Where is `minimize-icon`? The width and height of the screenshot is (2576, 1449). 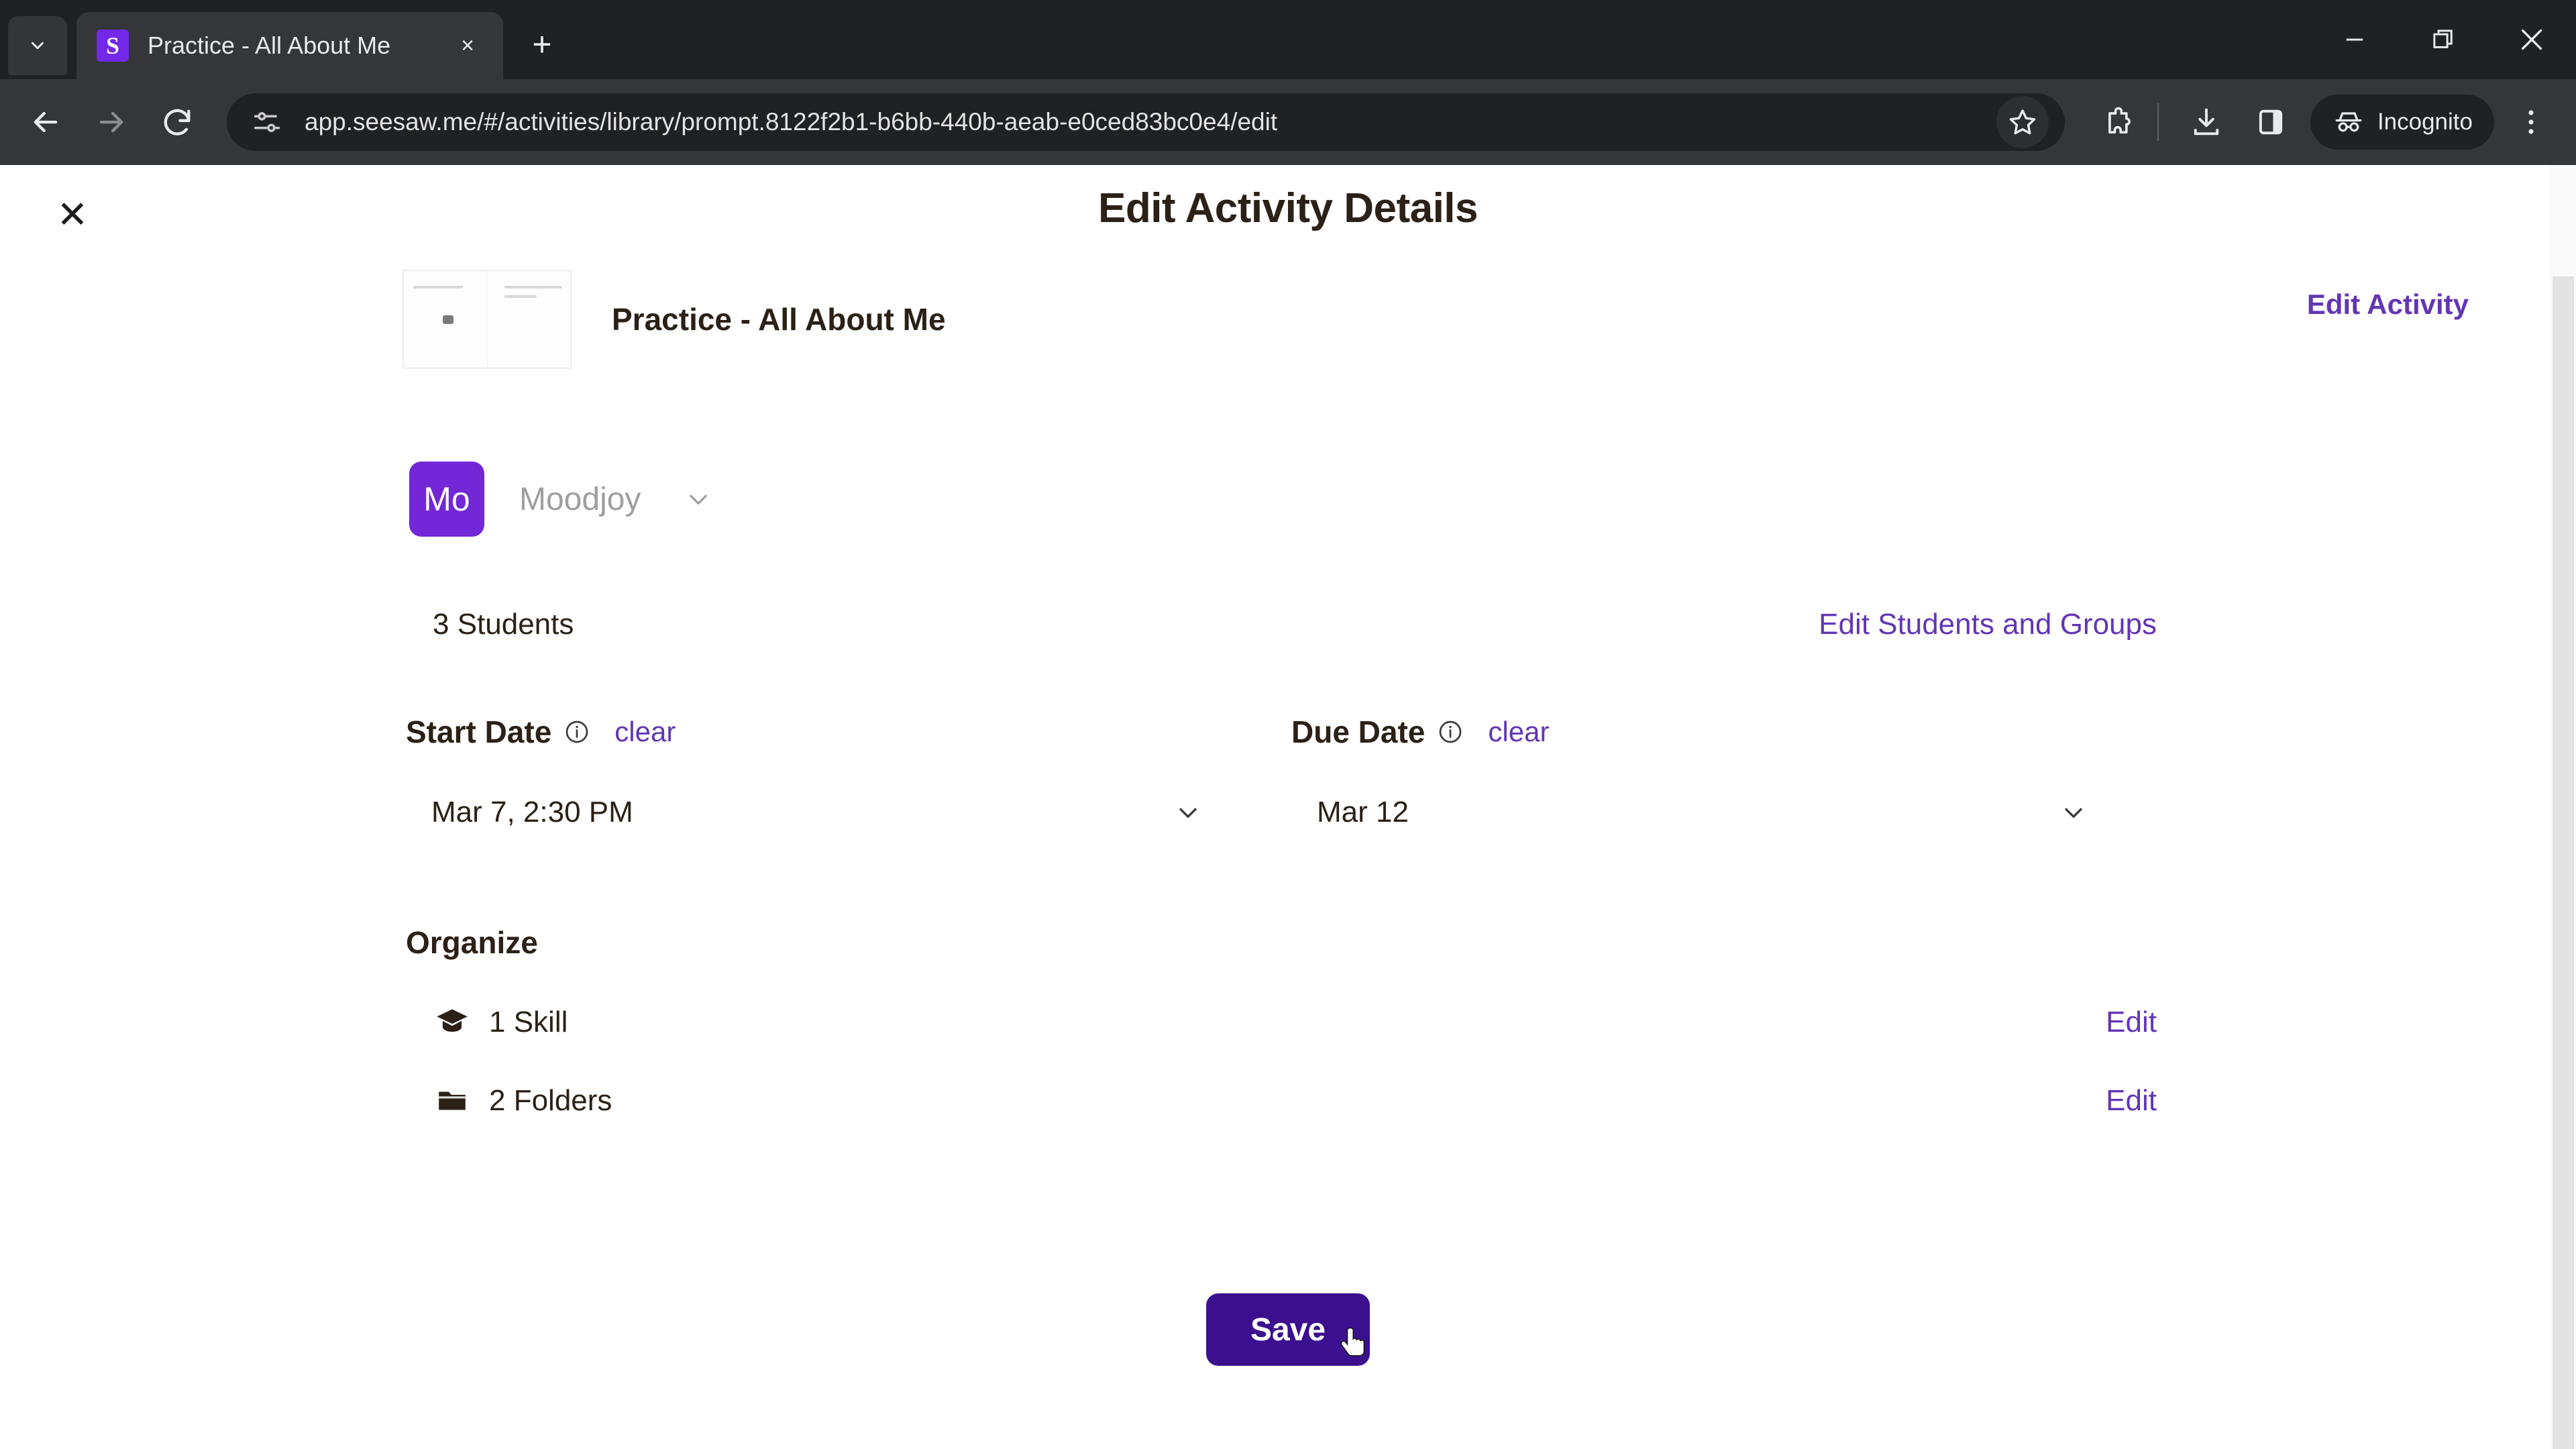 minimize-icon is located at coordinates (2354, 39).